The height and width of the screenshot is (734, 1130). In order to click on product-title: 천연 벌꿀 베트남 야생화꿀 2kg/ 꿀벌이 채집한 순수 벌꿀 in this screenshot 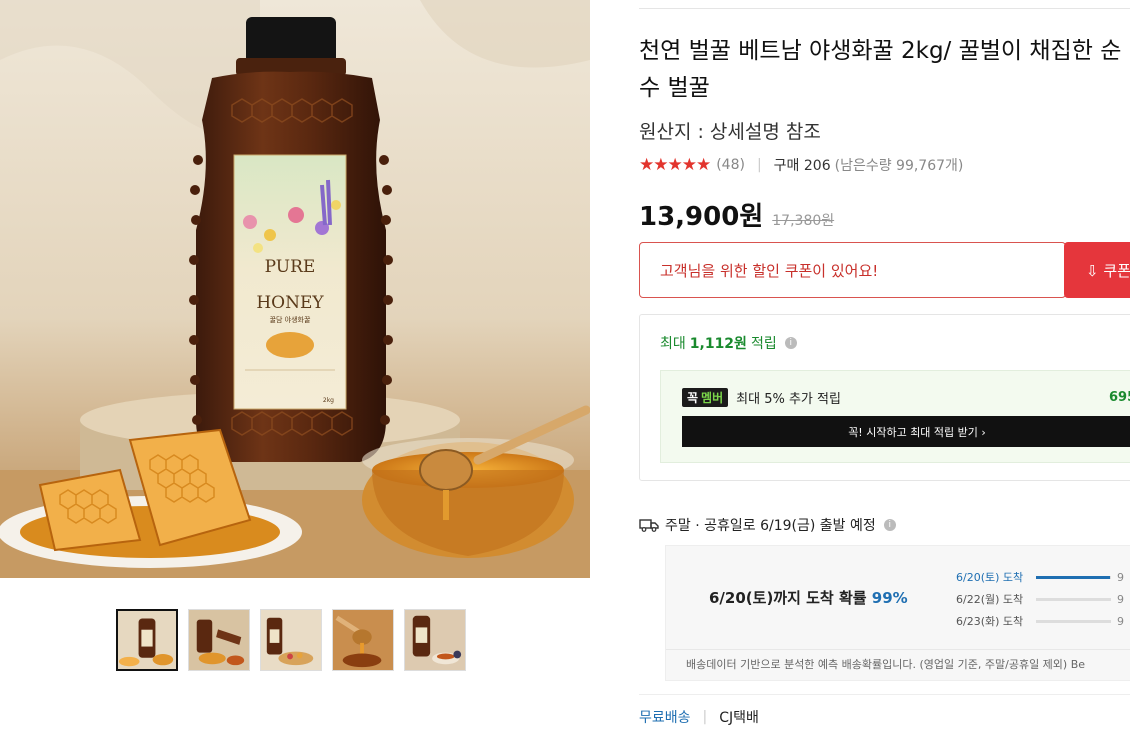, I will do `click(880, 69)`.